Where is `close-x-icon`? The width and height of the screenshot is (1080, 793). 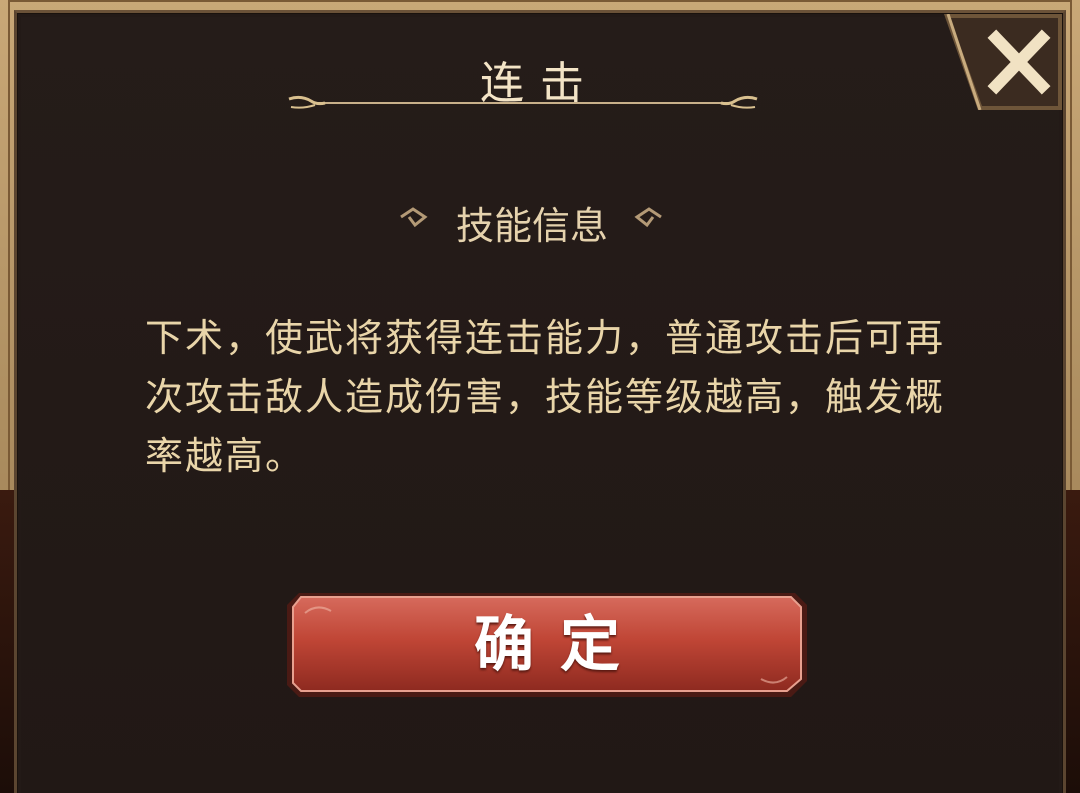
close-x-icon is located at coordinates (1003, 62).